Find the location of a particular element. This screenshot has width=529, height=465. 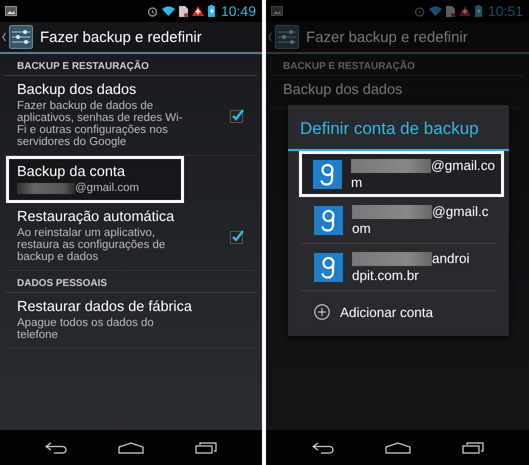

account-address: @gmail.co is located at coordinates (463, 165).